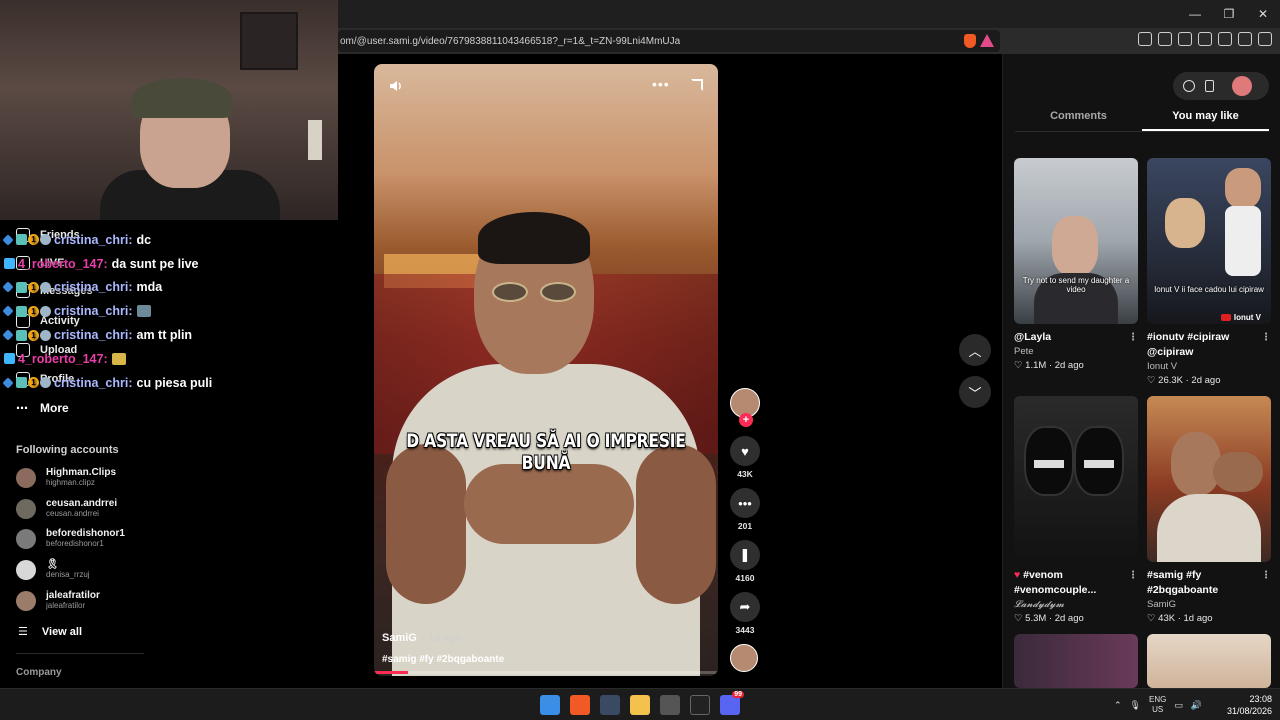  I want to click on video-age: · 1d ago, so click(441, 638).